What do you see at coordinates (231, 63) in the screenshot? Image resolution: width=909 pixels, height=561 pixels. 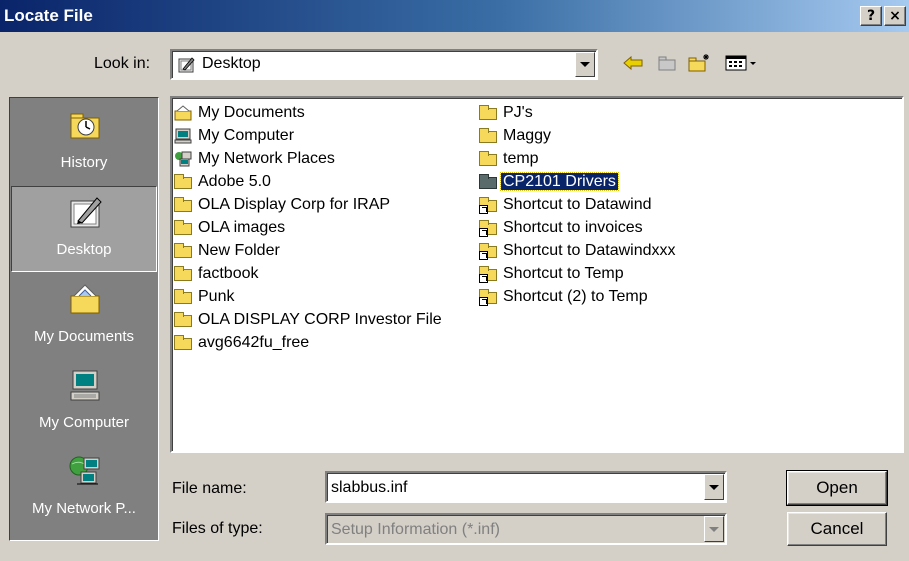 I see `look-in-value: Desktop` at bounding box center [231, 63].